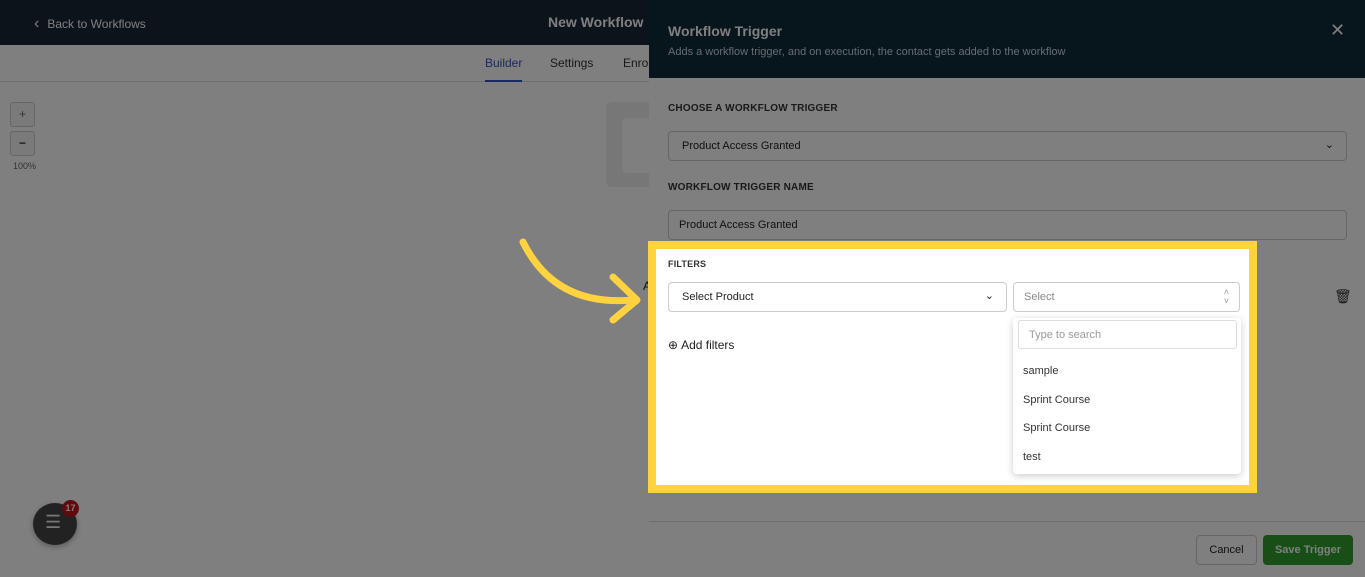 The image size is (1365, 577). I want to click on sort-chevrons-icon: ˄ ˅, so click(1226, 296).